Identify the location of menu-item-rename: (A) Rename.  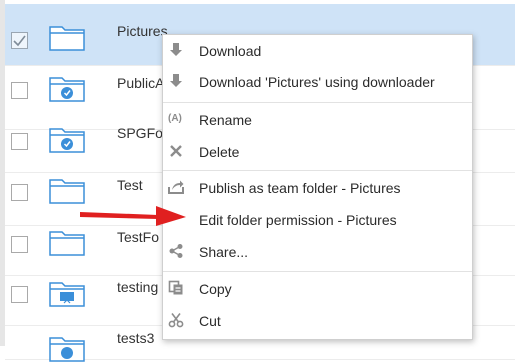
(317, 120).